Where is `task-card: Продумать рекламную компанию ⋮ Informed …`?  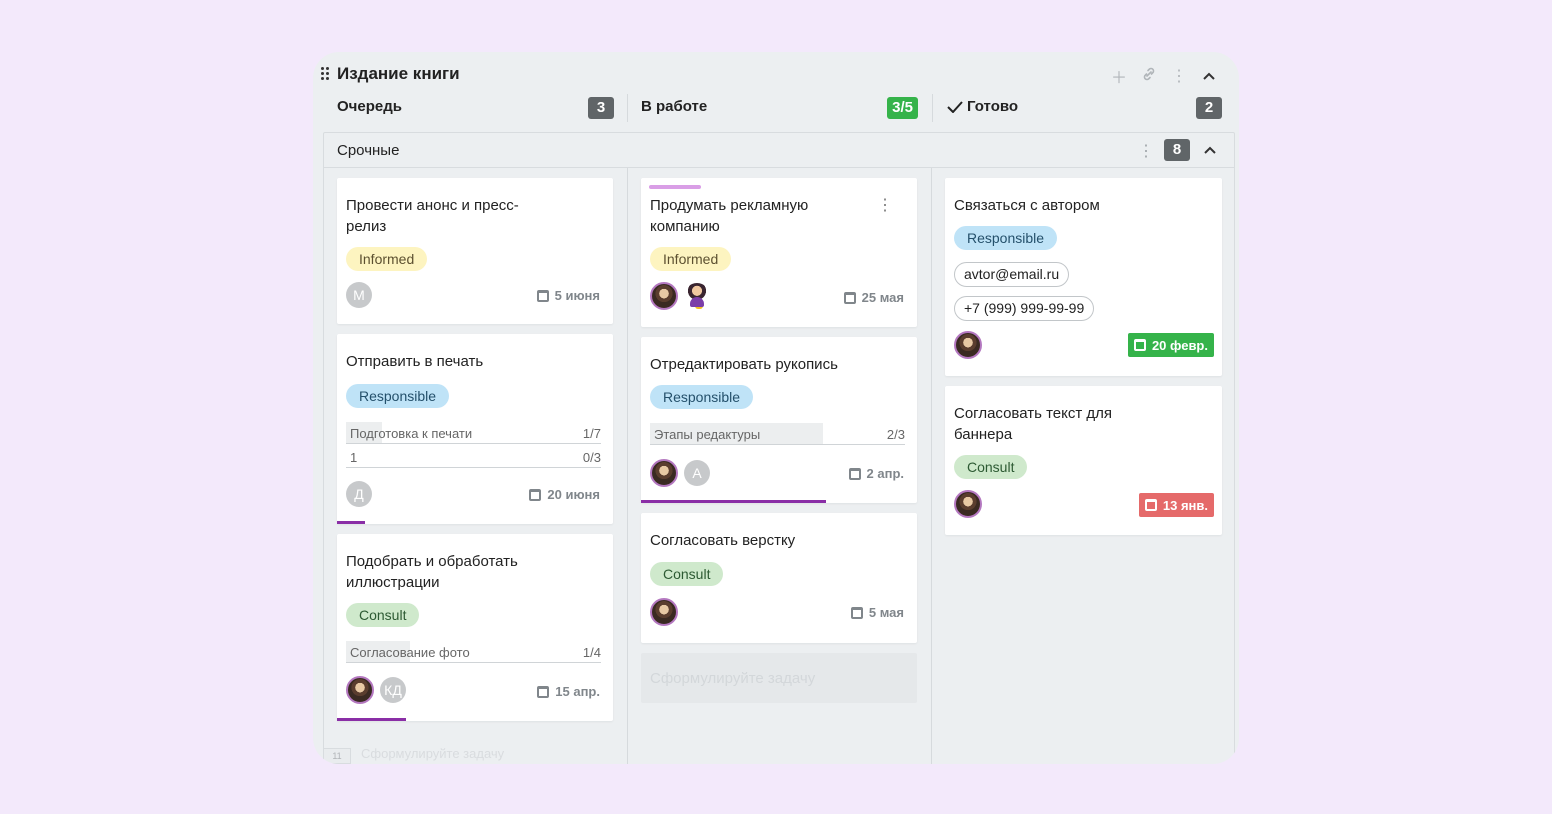
task-card: Продумать рекламную компанию ⋮ Informed … is located at coordinates (779, 252).